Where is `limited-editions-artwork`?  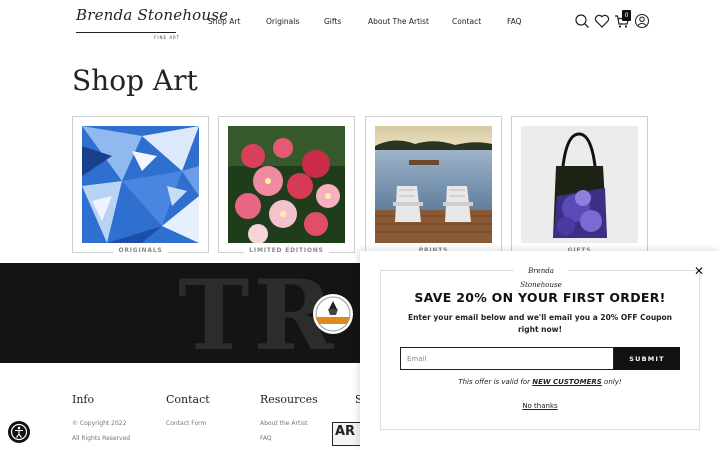 limited-editions-artwork is located at coordinates (286, 184).